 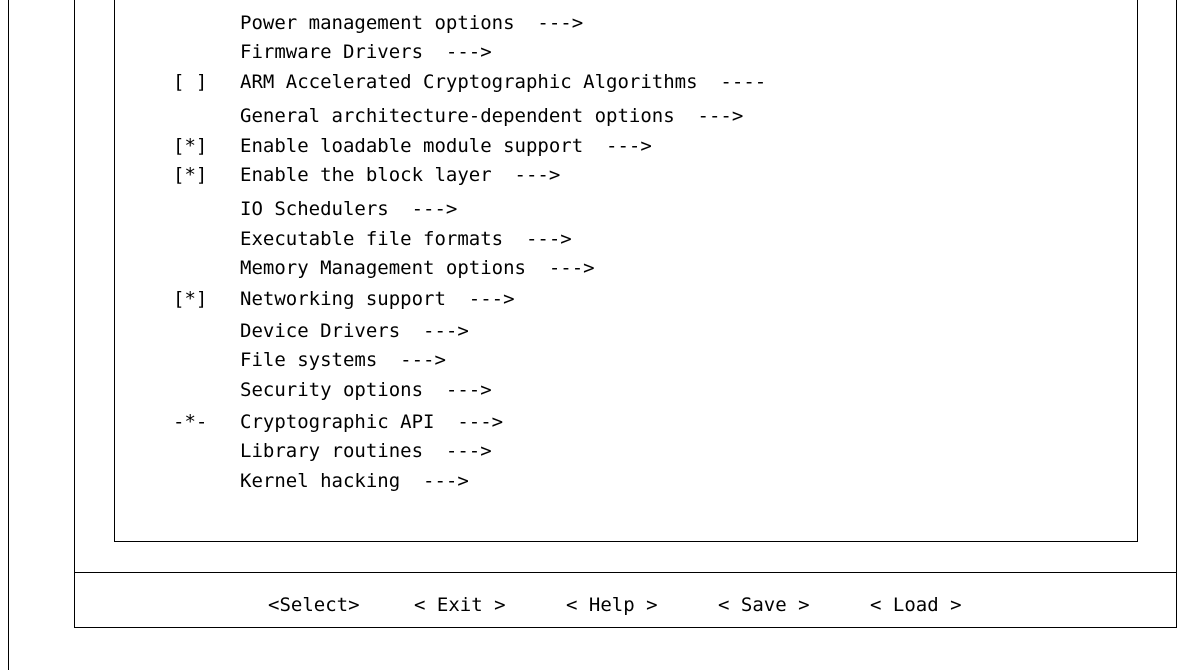 What do you see at coordinates (343, 360) in the screenshot?
I see `menu-item-label: File systems --->` at bounding box center [343, 360].